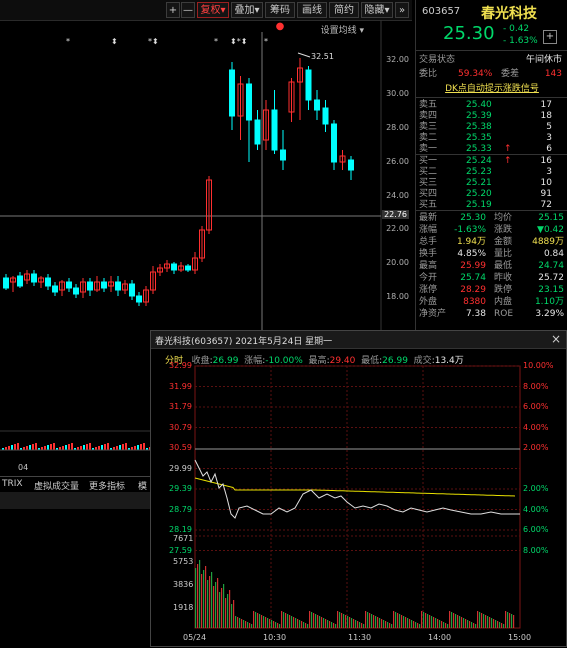 This screenshot has height=648, width=567. Describe the element at coordinates (536, 550) in the screenshot. I see `pct-tick: 8.00%` at that location.